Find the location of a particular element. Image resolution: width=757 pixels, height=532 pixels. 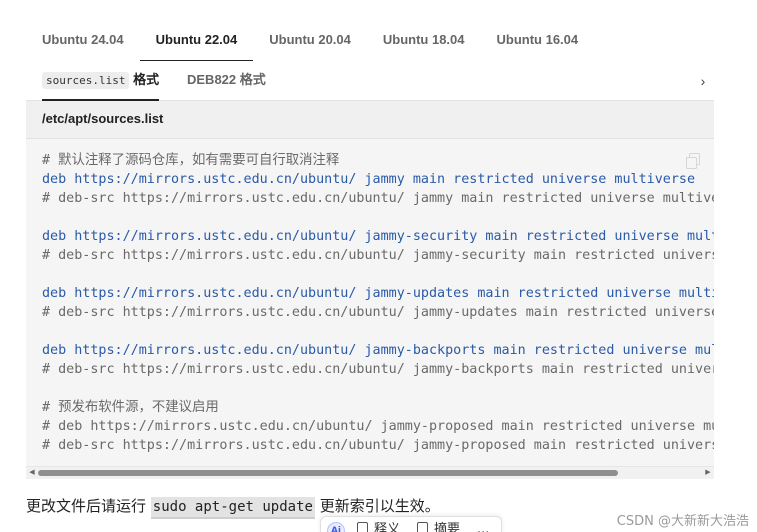

clipped-sidebar-fragment is located at coordinates (754, 9).